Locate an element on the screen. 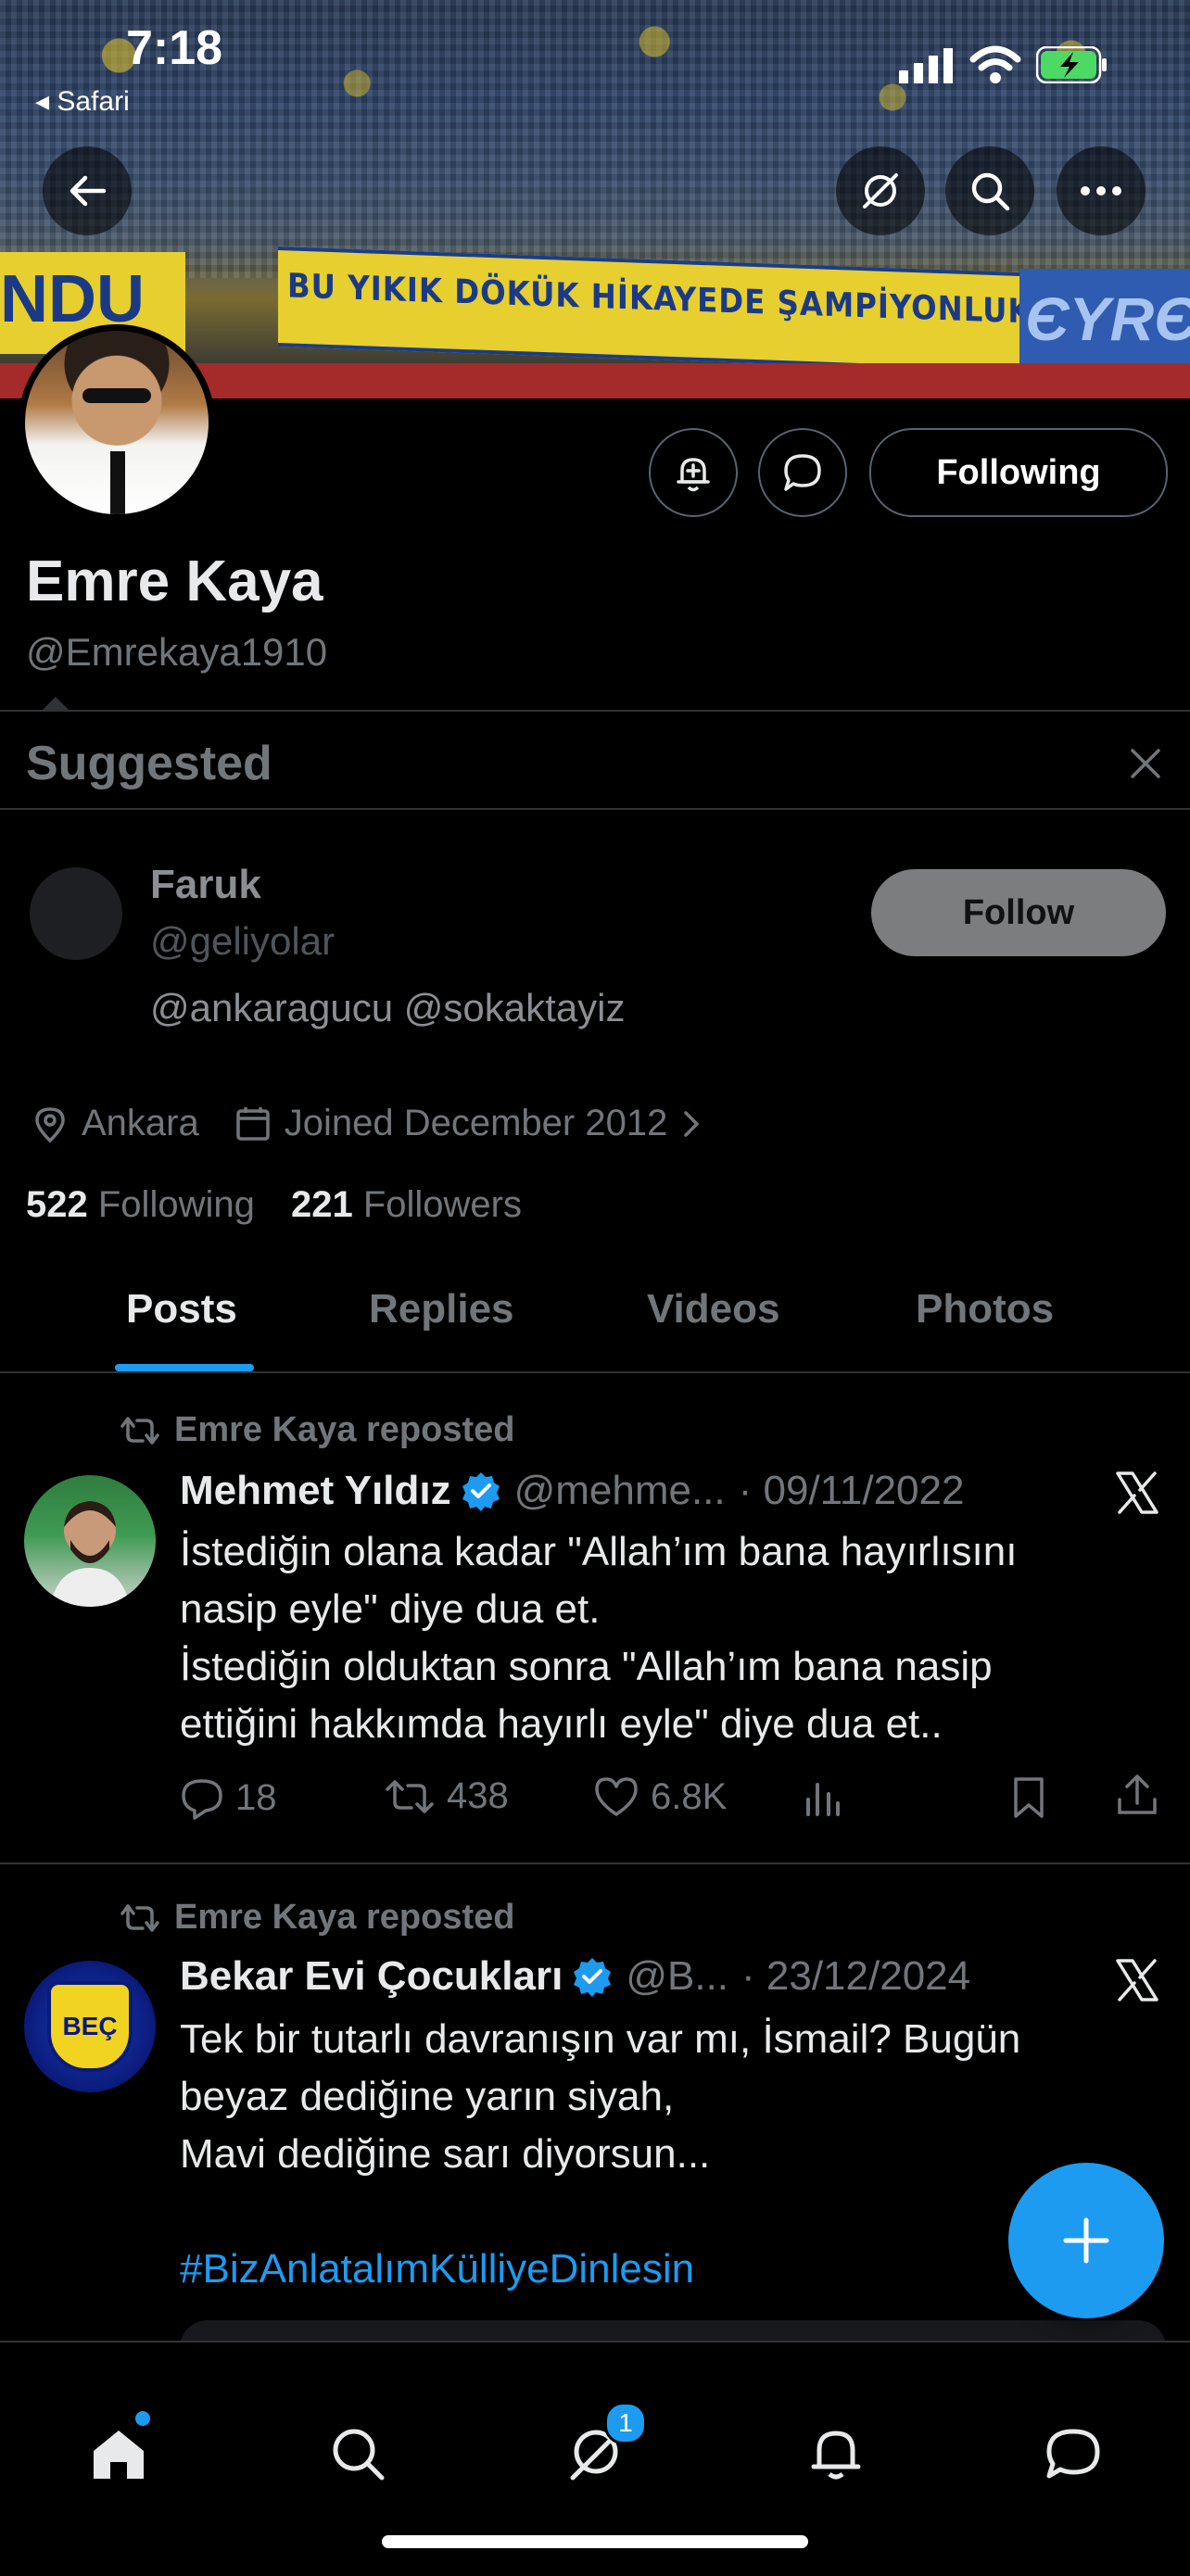 The width and height of the screenshot is (1190, 2576). post-date: · 09/11/2022 is located at coordinates (852, 1491).